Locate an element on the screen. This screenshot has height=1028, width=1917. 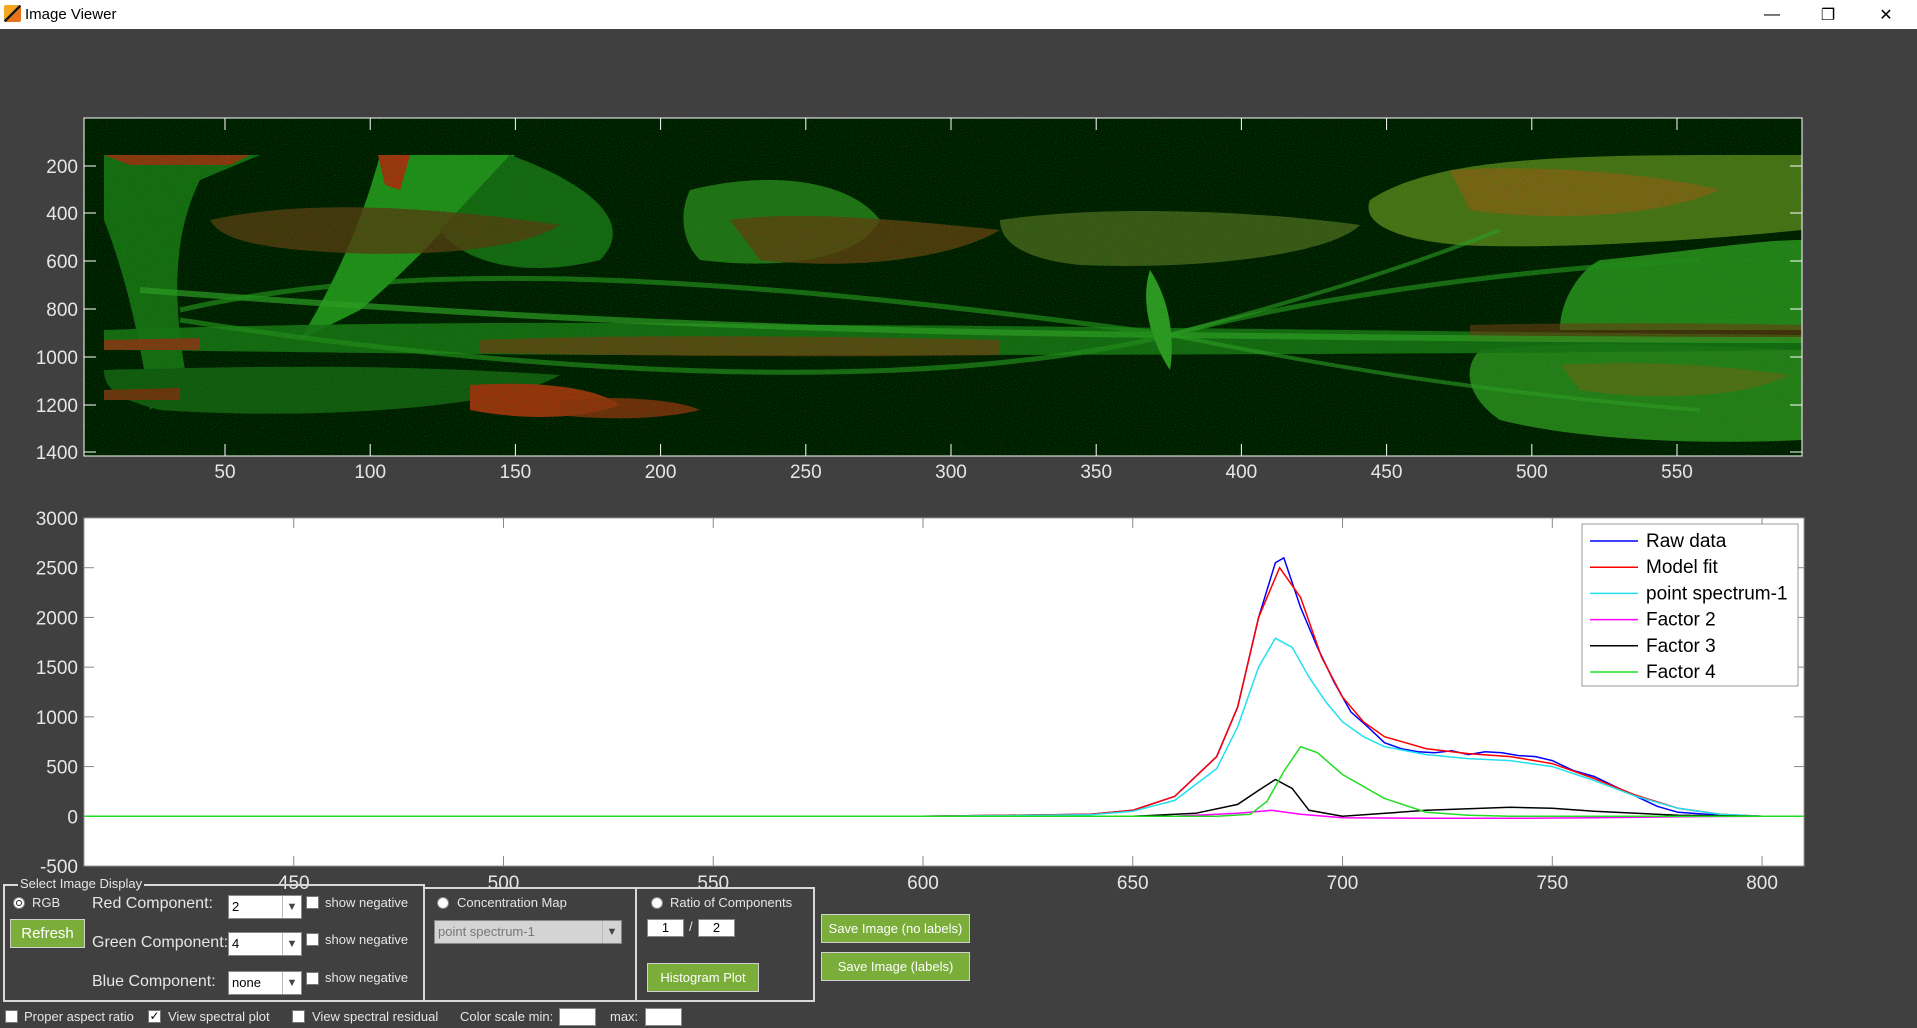
image-y-tick-label: 200 is located at coordinates (62, 167).